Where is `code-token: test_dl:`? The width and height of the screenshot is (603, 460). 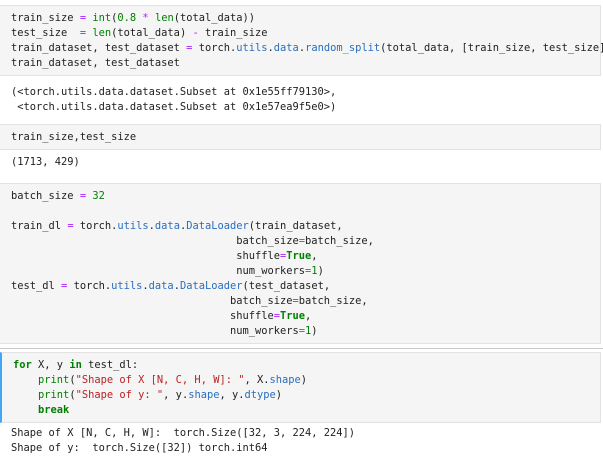 code-token: test_dl: is located at coordinates (110, 365).